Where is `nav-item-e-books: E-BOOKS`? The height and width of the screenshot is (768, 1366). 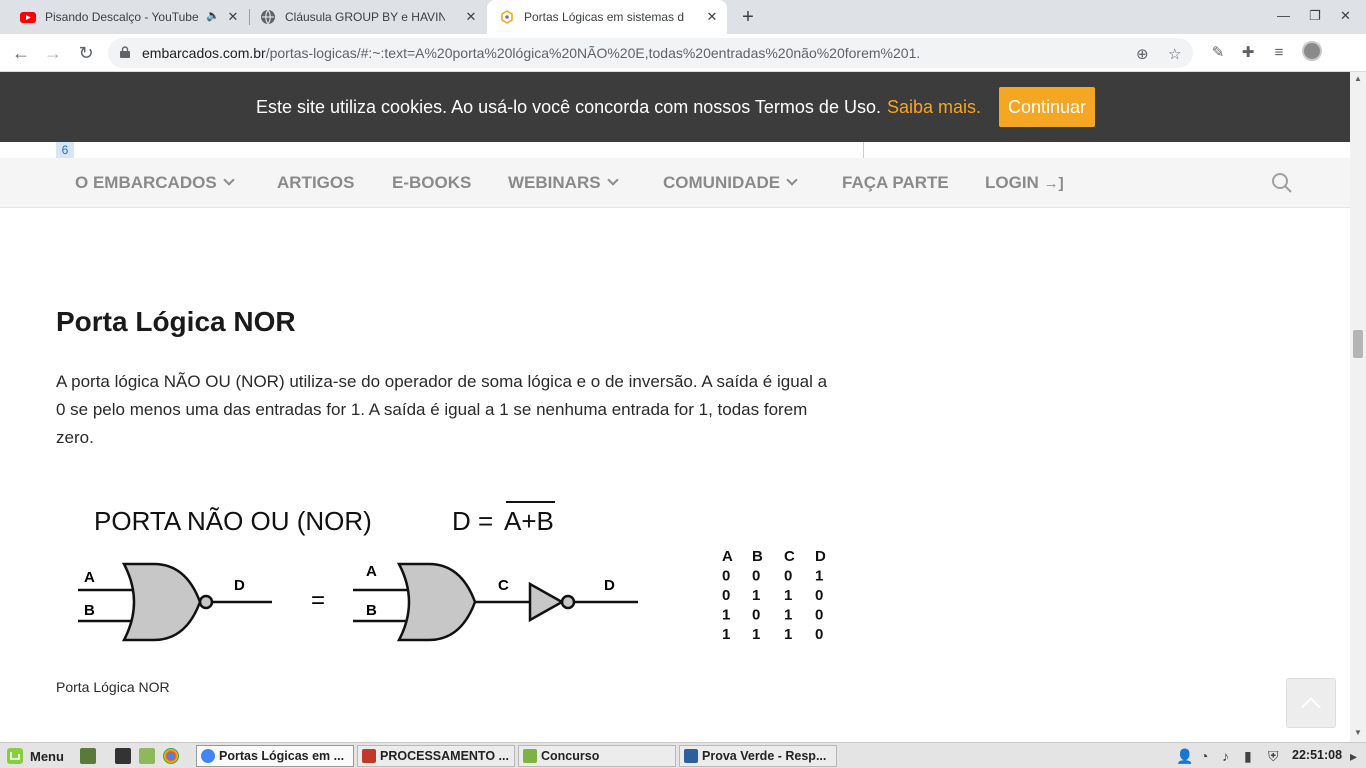
nav-item-e-books: E-BOOKS is located at coordinates (431, 183).